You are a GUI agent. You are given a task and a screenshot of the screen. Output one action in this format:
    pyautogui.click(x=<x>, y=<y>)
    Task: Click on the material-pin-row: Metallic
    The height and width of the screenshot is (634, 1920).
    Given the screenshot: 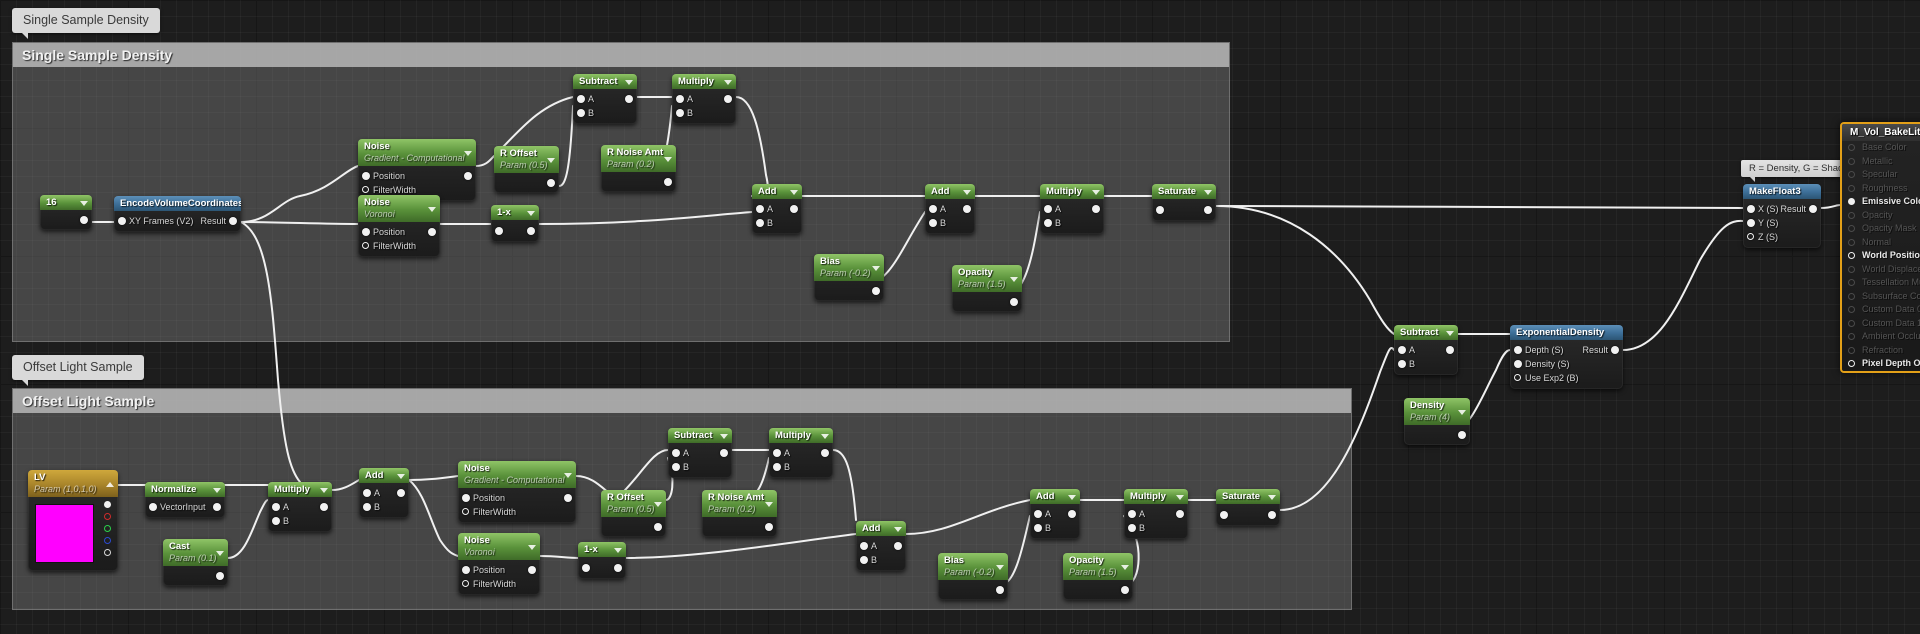 What is the action you would take?
    pyautogui.click(x=1881, y=162)
    